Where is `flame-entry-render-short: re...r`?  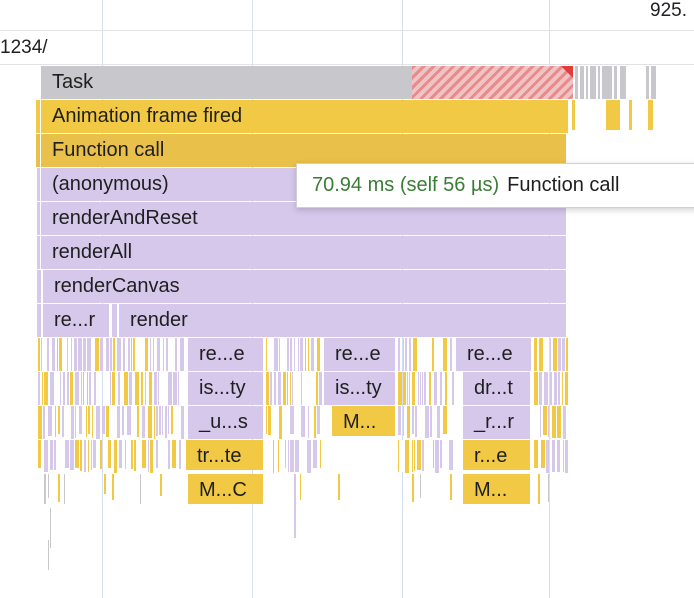
flame-entry-render-short: re...r is located at coordinates (76, 320).